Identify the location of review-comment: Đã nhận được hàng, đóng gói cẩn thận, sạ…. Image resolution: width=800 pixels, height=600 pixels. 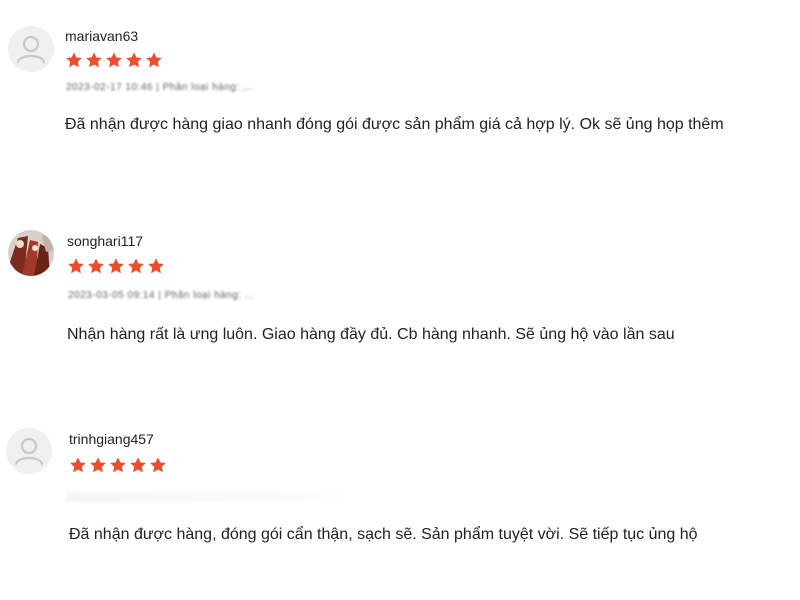
(383, 534).